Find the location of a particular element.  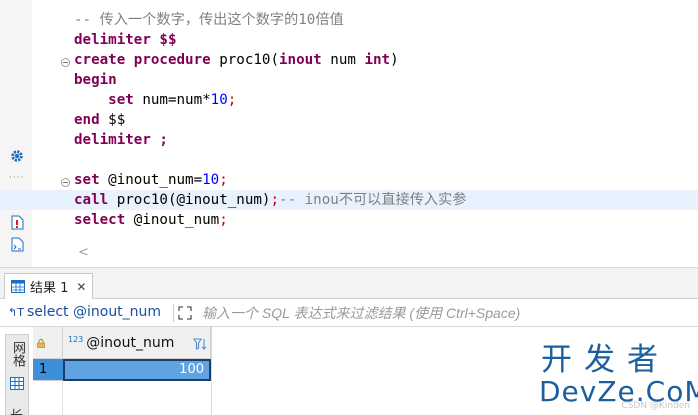

code-token: select is located at coordinates (100, 220).